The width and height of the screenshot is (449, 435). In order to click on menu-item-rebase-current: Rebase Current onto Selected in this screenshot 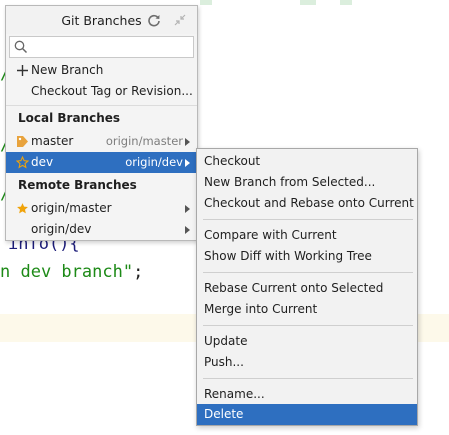, I will do `click(307, 288)`.